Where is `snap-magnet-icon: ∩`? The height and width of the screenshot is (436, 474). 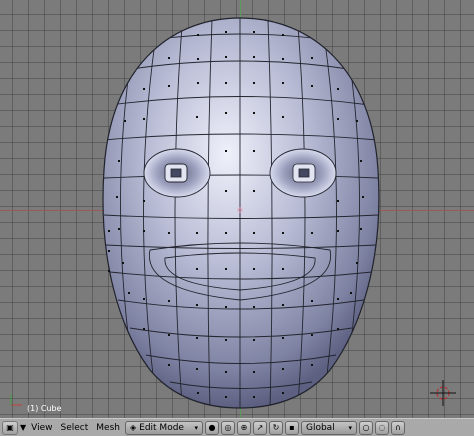
snap-magnet-icon: ∩ is located at coordinates (397, 427).